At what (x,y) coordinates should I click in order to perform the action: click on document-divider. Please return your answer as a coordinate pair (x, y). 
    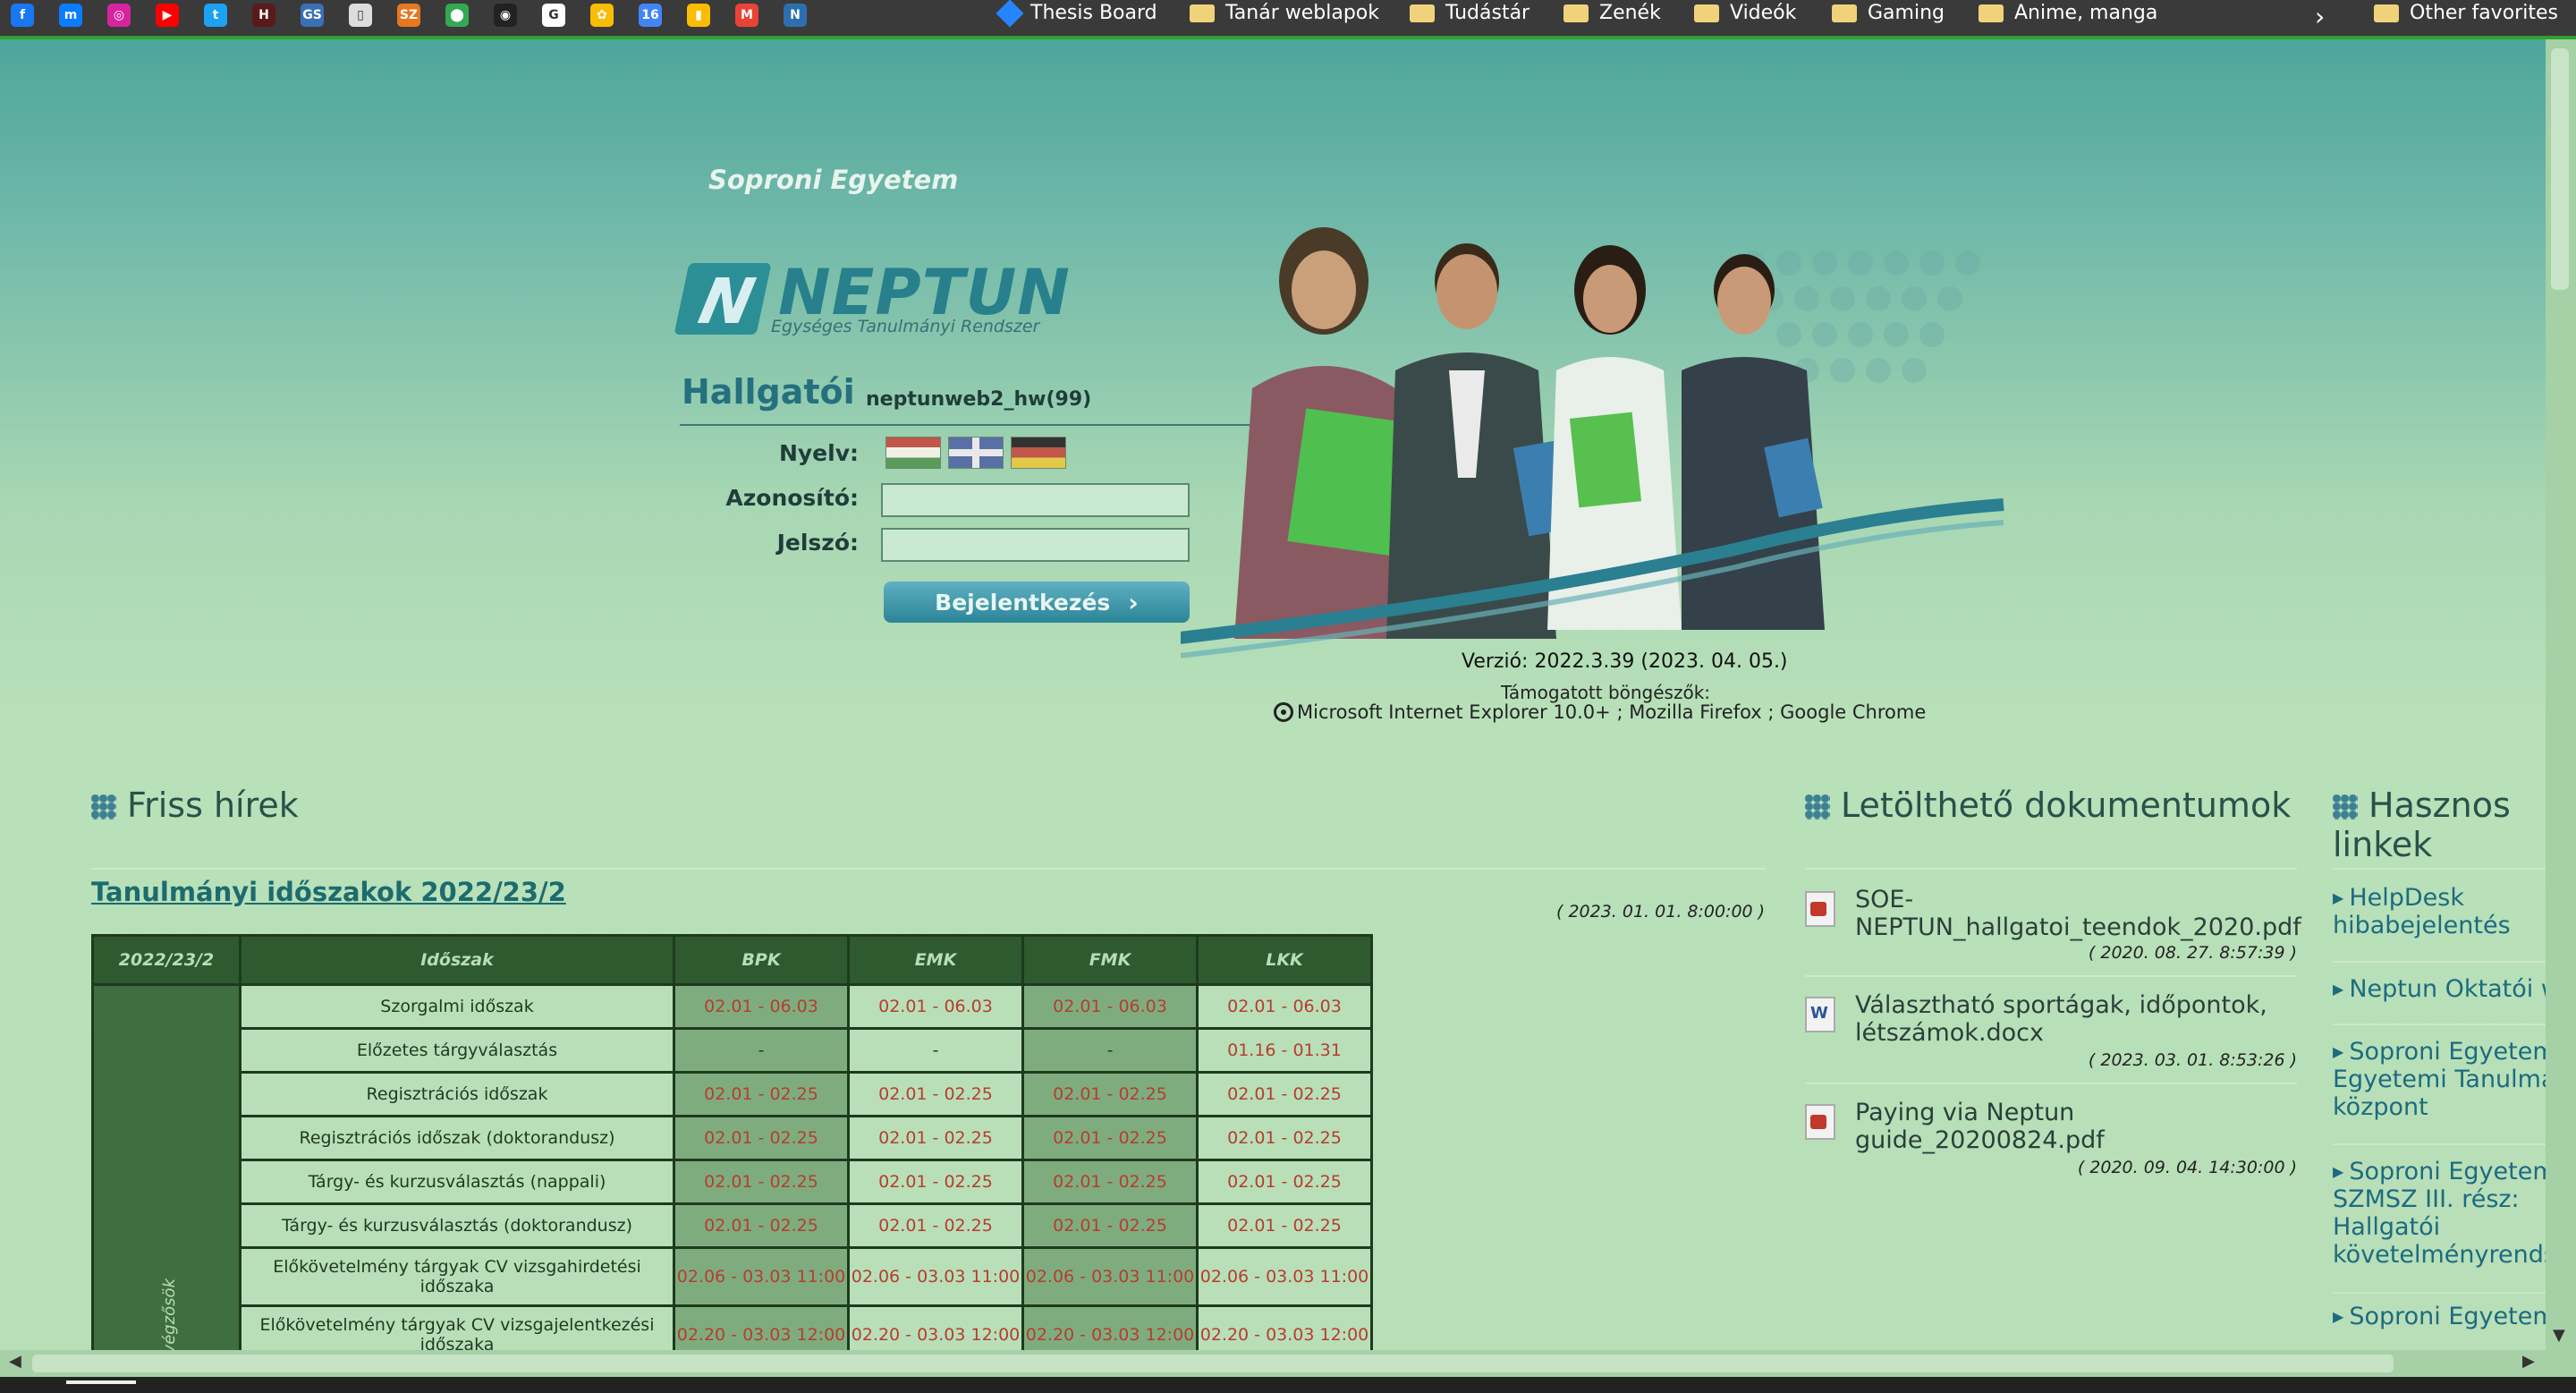
    Looking at the image, I should click on (2051, 1083).